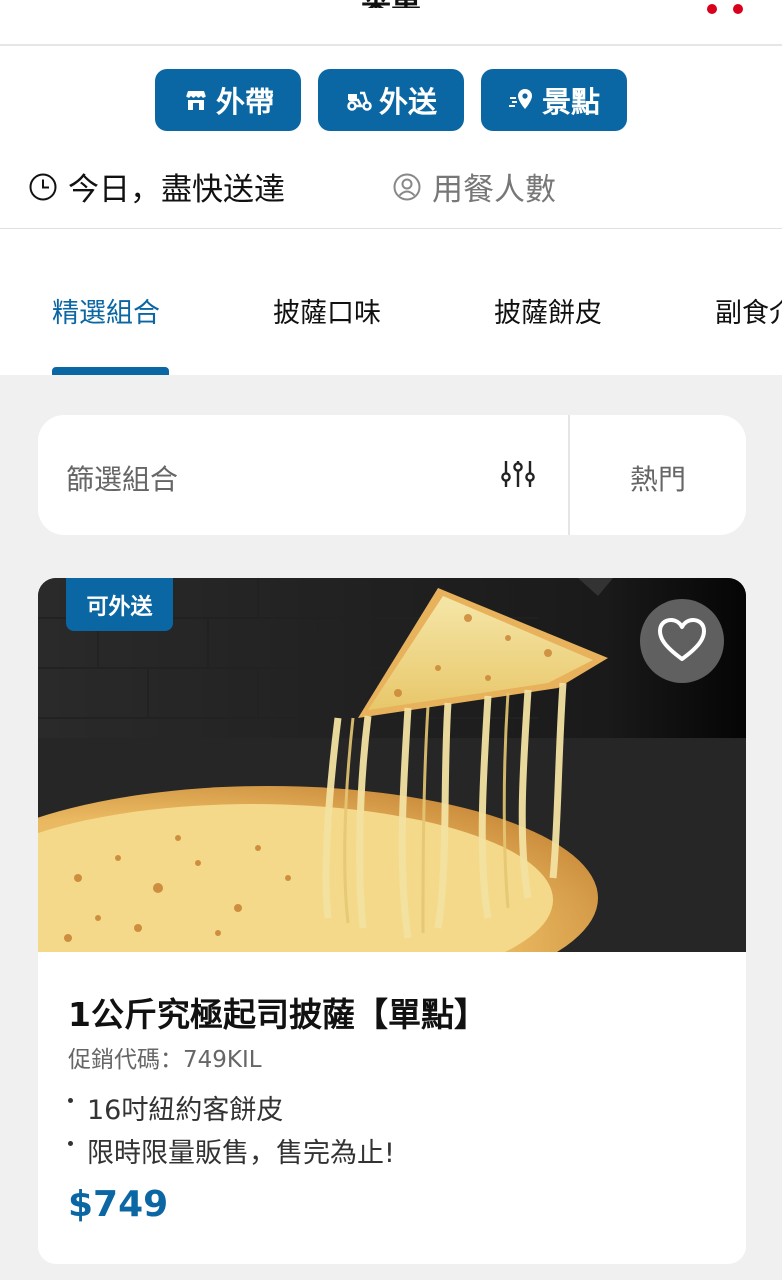  Describe the element at coordinates (407, 102) in the screenshot. I see `delivery-label: 外送` at that location.